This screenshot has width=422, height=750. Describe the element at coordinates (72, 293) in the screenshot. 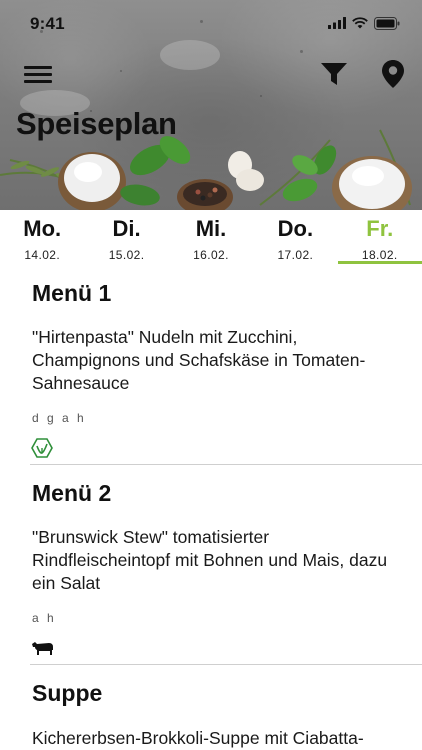

I see `menu-title: Menü 1` at that location.